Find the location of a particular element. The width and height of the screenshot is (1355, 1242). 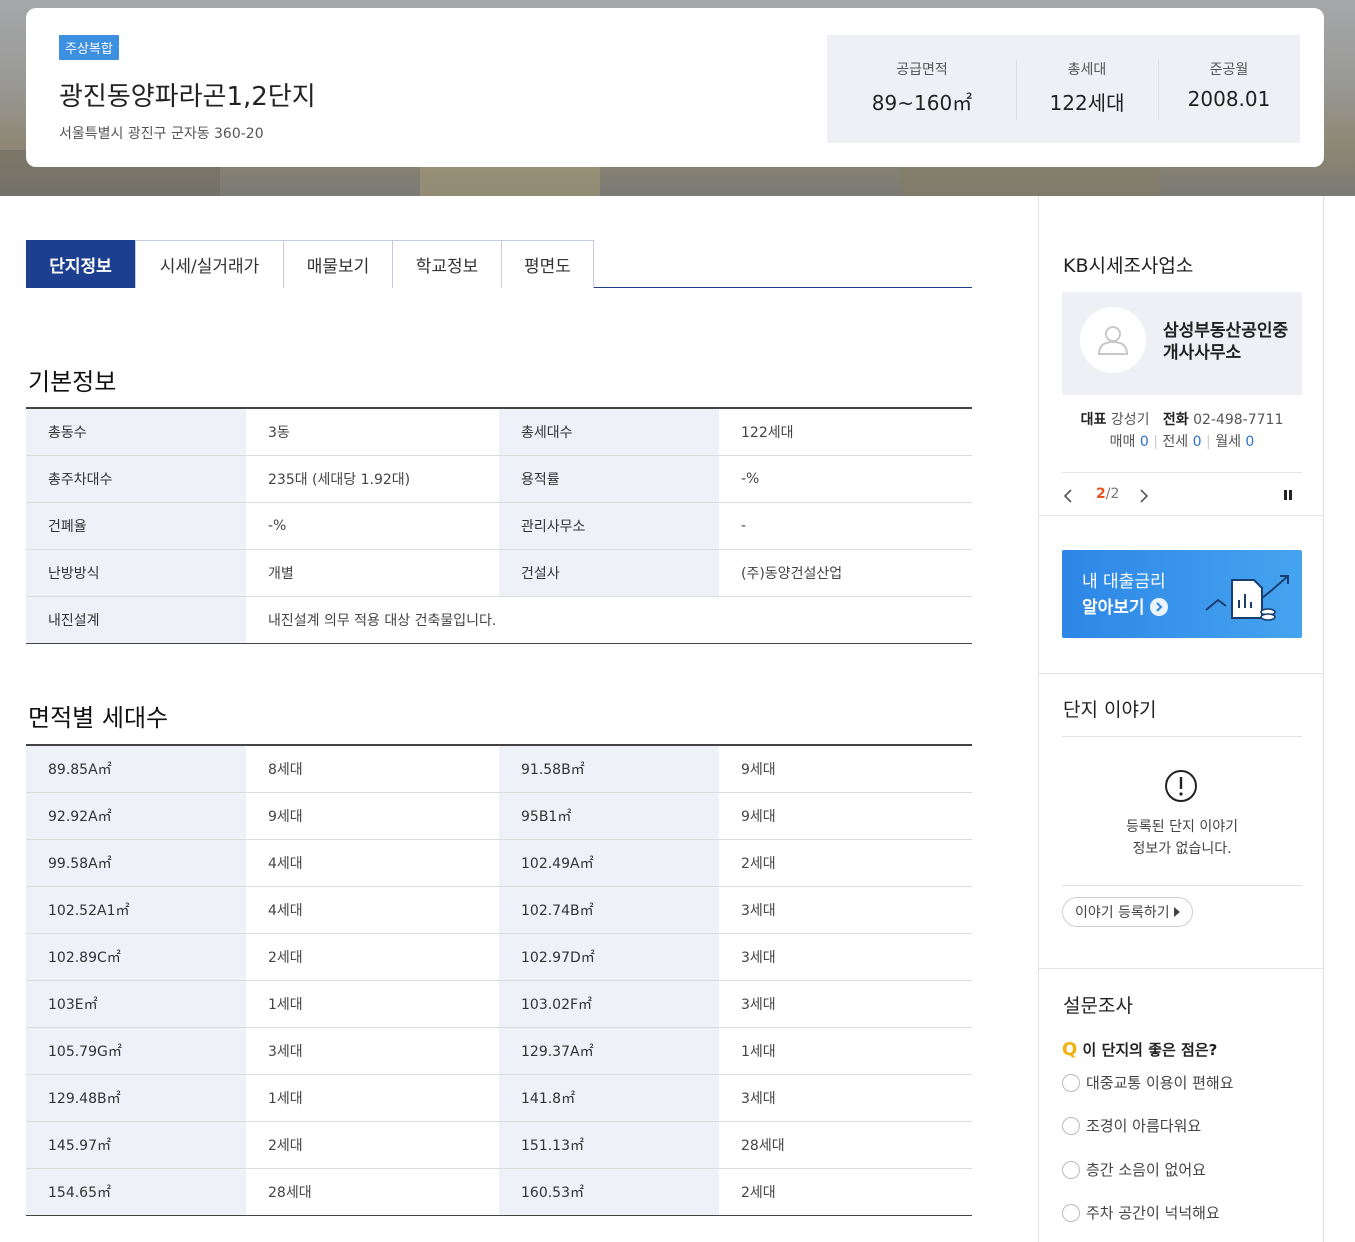

summary-value: 2008.01 is located at coordinates (1229, 99).